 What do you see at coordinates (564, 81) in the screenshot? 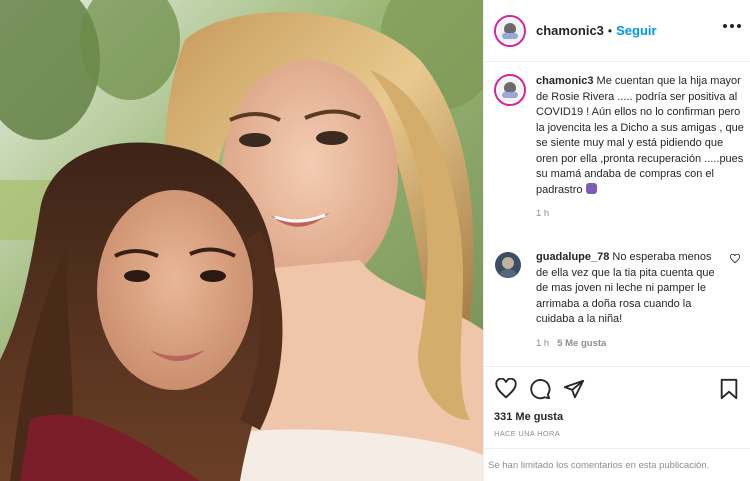
I see `caption-username: chamonic3` at bounding box center [564, 81].